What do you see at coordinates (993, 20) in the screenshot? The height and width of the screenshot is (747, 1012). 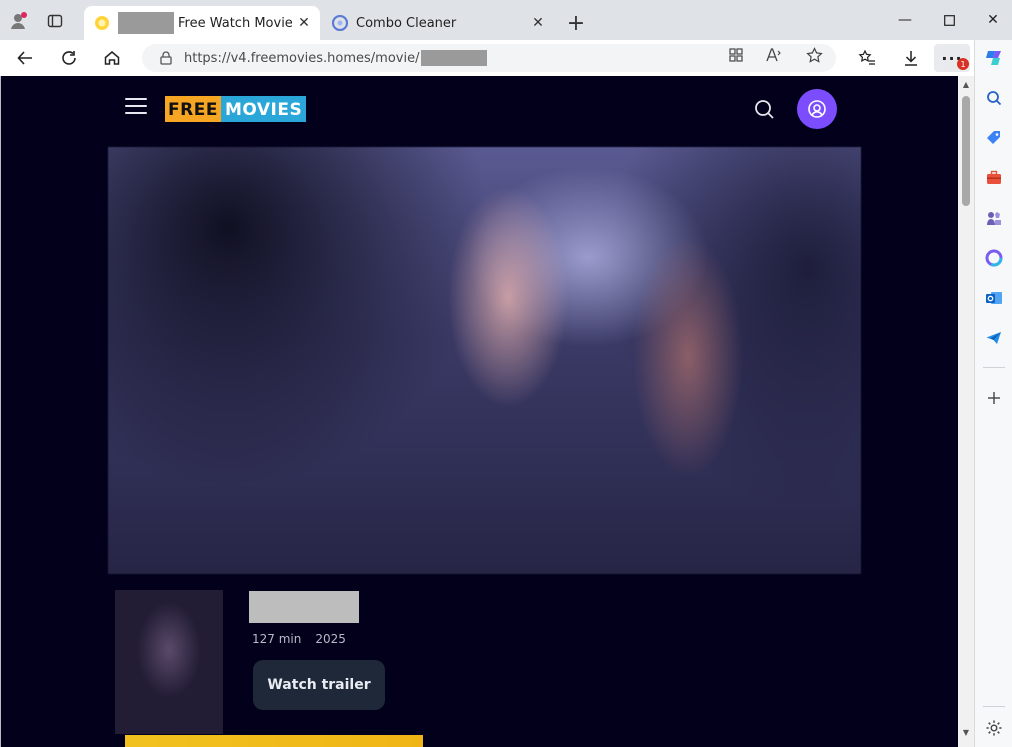 I see `close-window-icon: ✕` at bounding box center [993, 20].